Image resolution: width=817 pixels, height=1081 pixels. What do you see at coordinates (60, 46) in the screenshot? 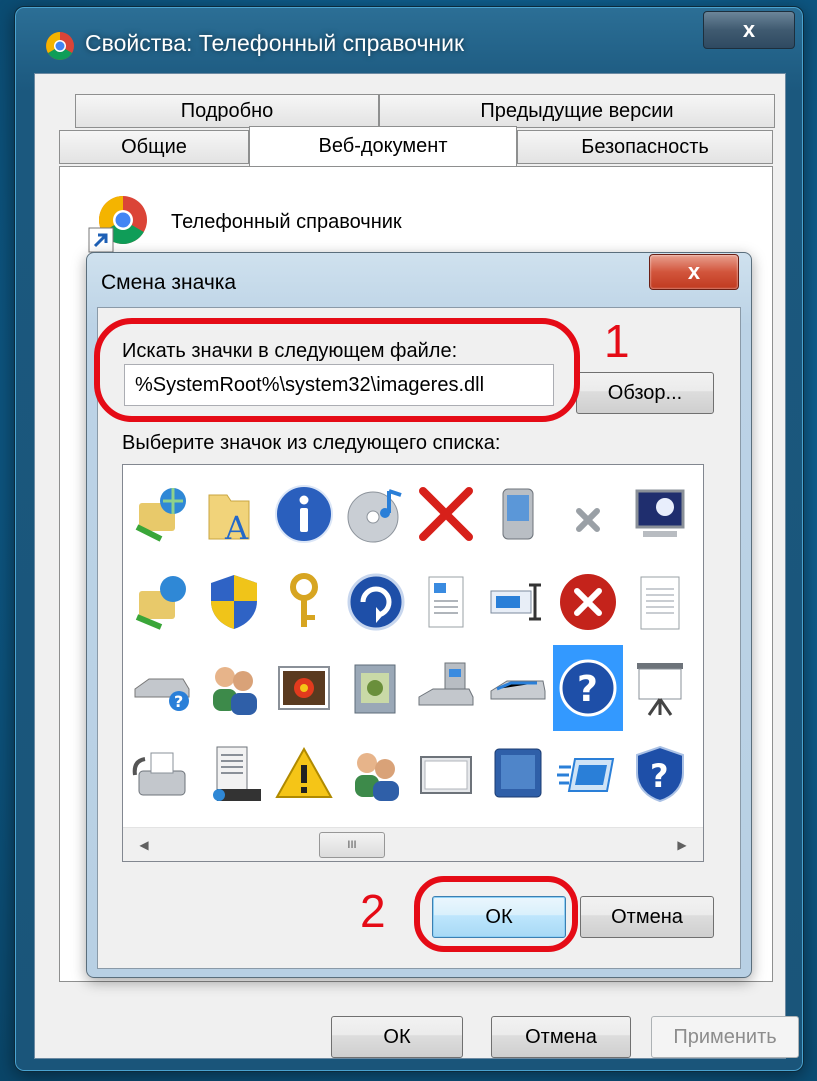
I see `chrome-icon` at bounding box center [60, 46].